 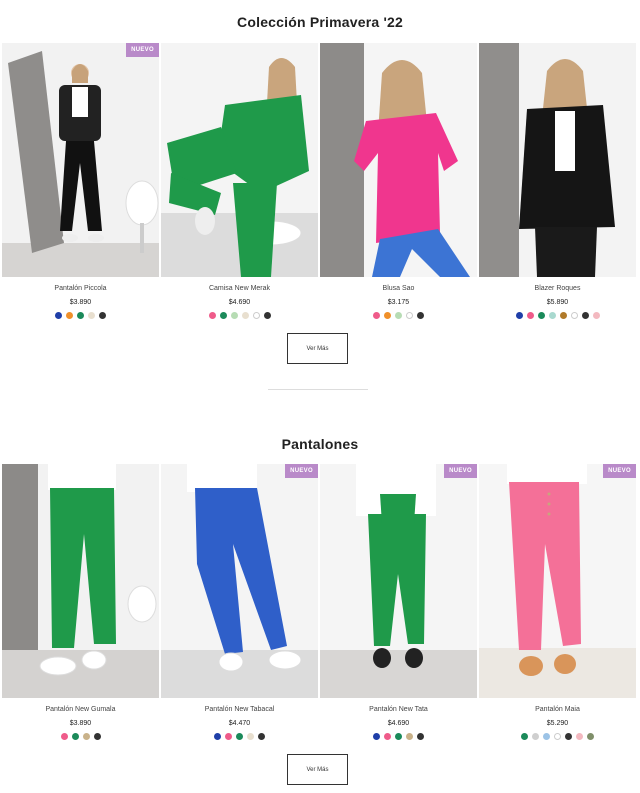 I want to click on product-name: Blazer Roques, so click(x=558, y=288).